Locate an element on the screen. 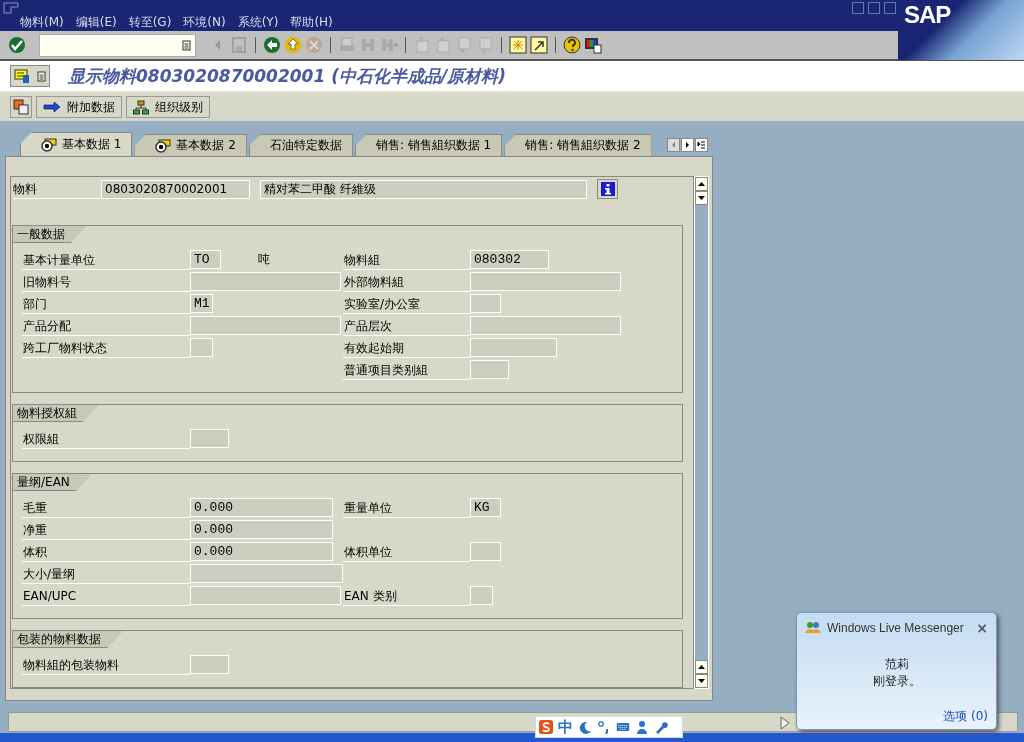  scroll-right-icon is located at coordinates (687, 145).